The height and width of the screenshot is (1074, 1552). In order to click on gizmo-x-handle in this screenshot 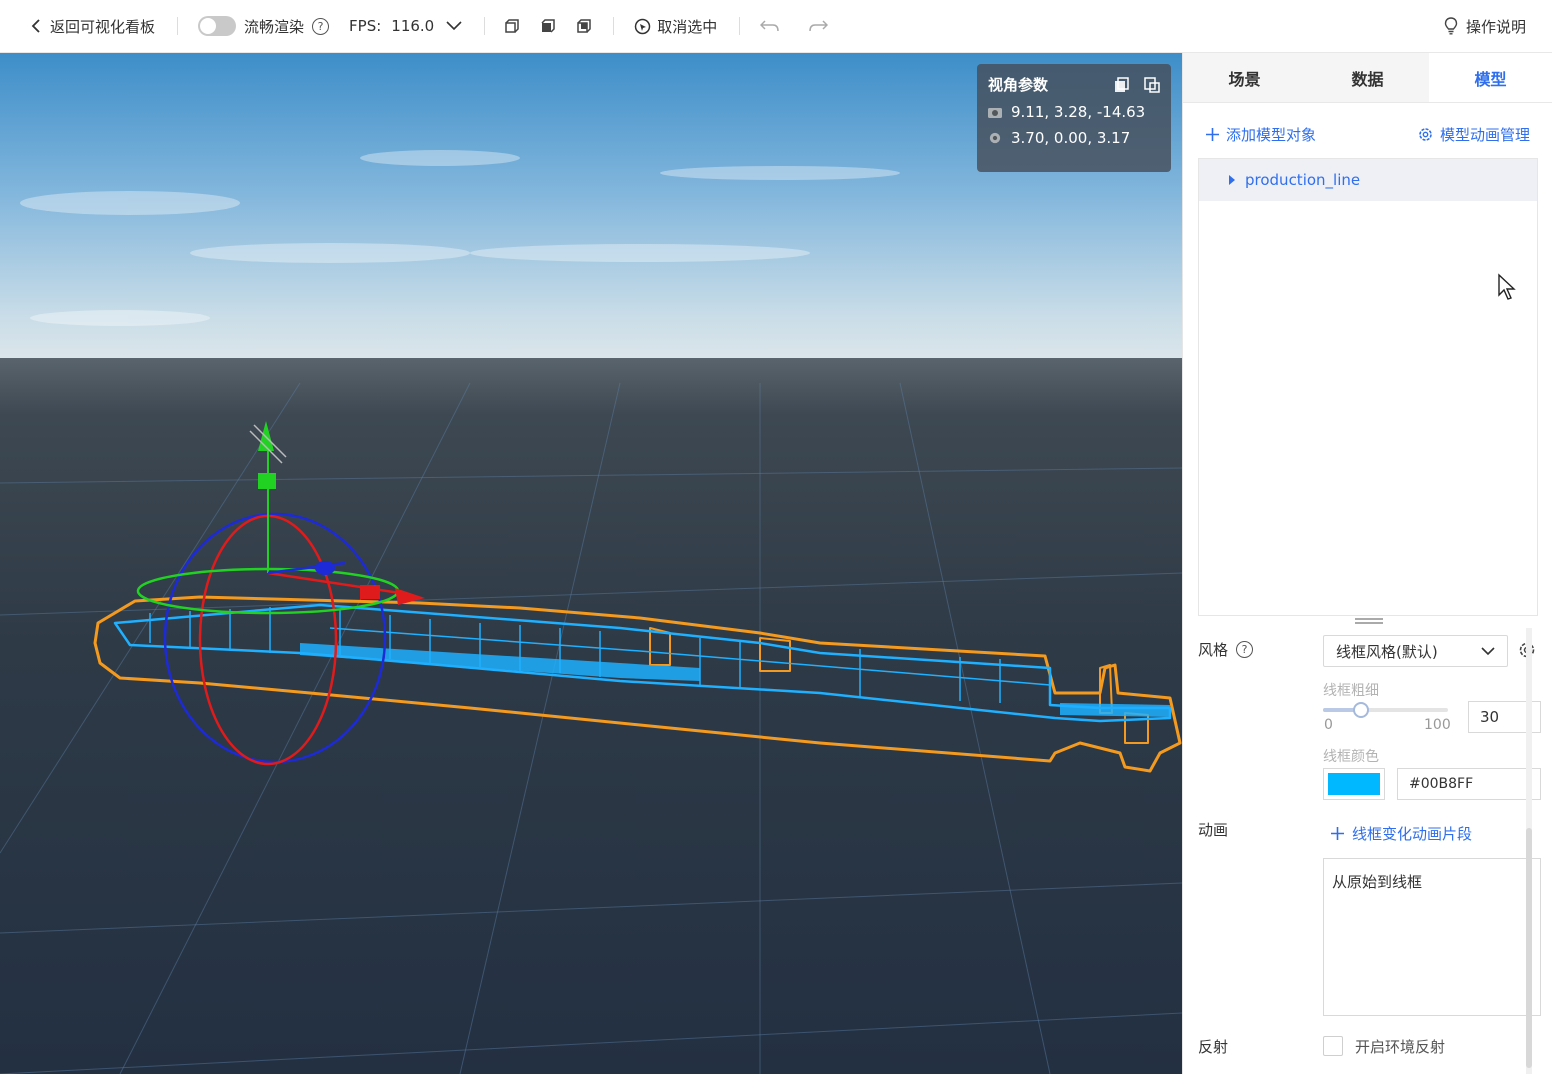, I will do `click(370, 592)`.